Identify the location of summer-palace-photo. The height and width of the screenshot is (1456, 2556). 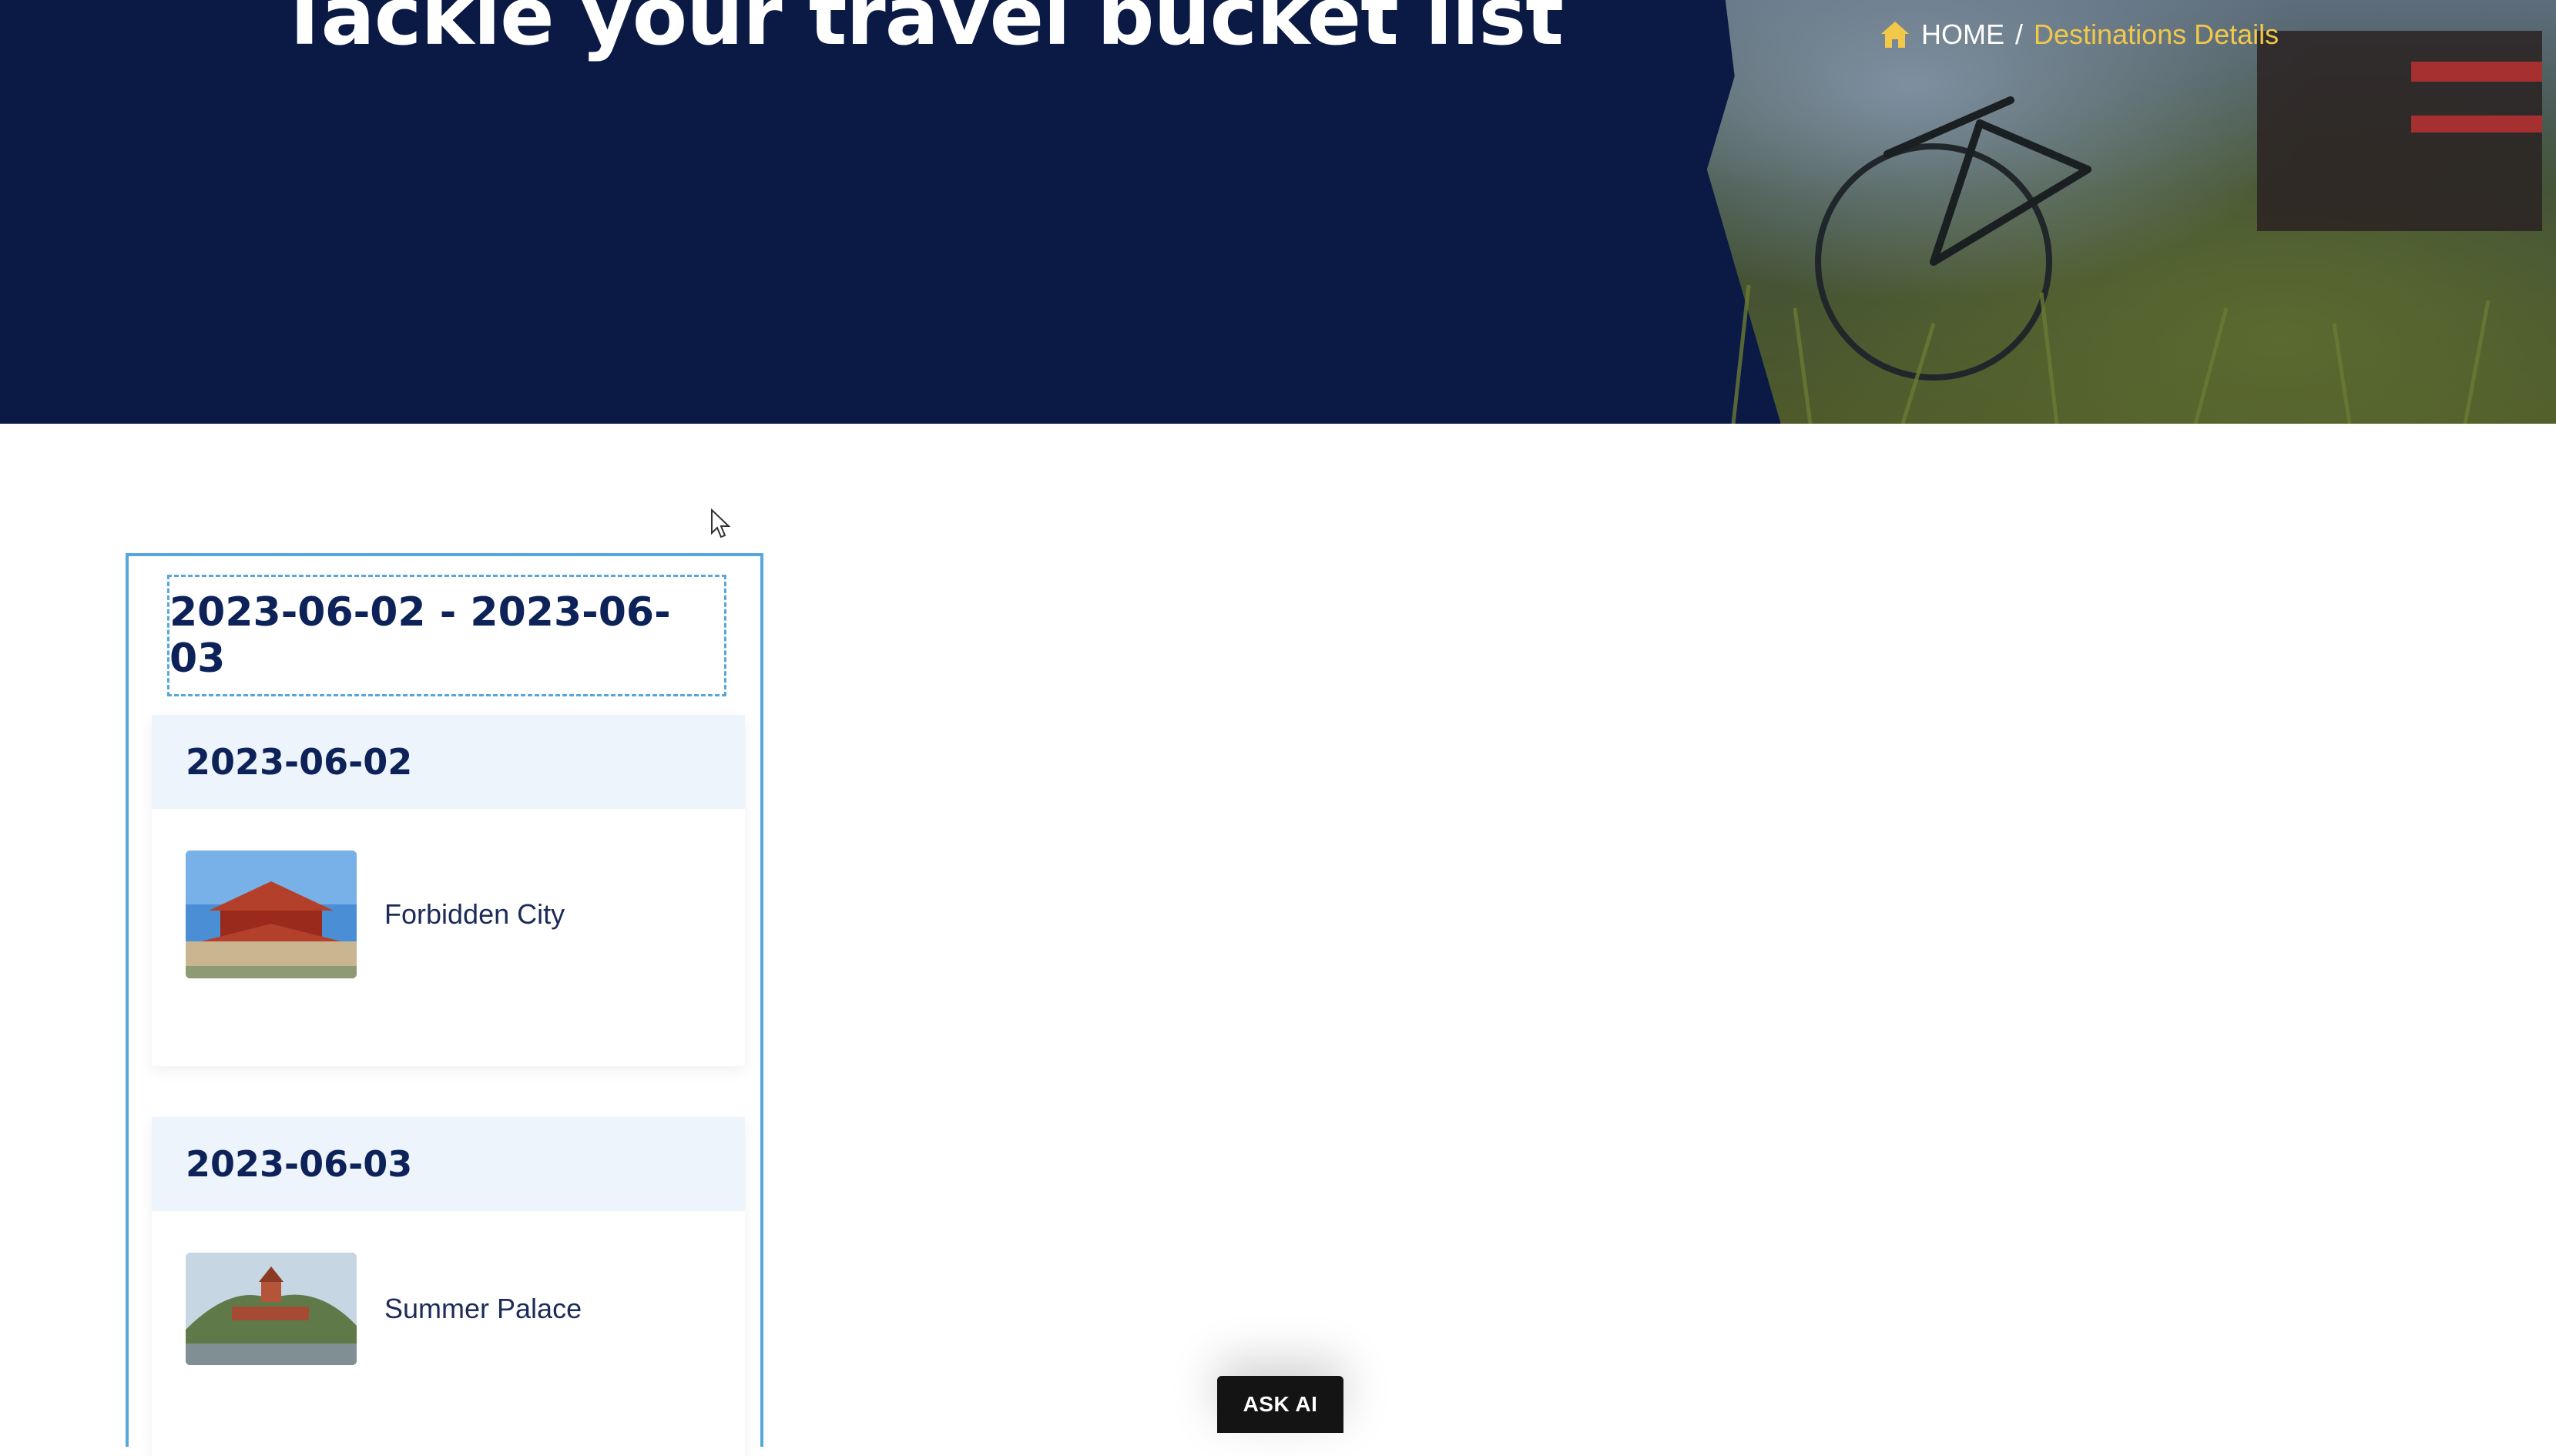
(271, 1309).